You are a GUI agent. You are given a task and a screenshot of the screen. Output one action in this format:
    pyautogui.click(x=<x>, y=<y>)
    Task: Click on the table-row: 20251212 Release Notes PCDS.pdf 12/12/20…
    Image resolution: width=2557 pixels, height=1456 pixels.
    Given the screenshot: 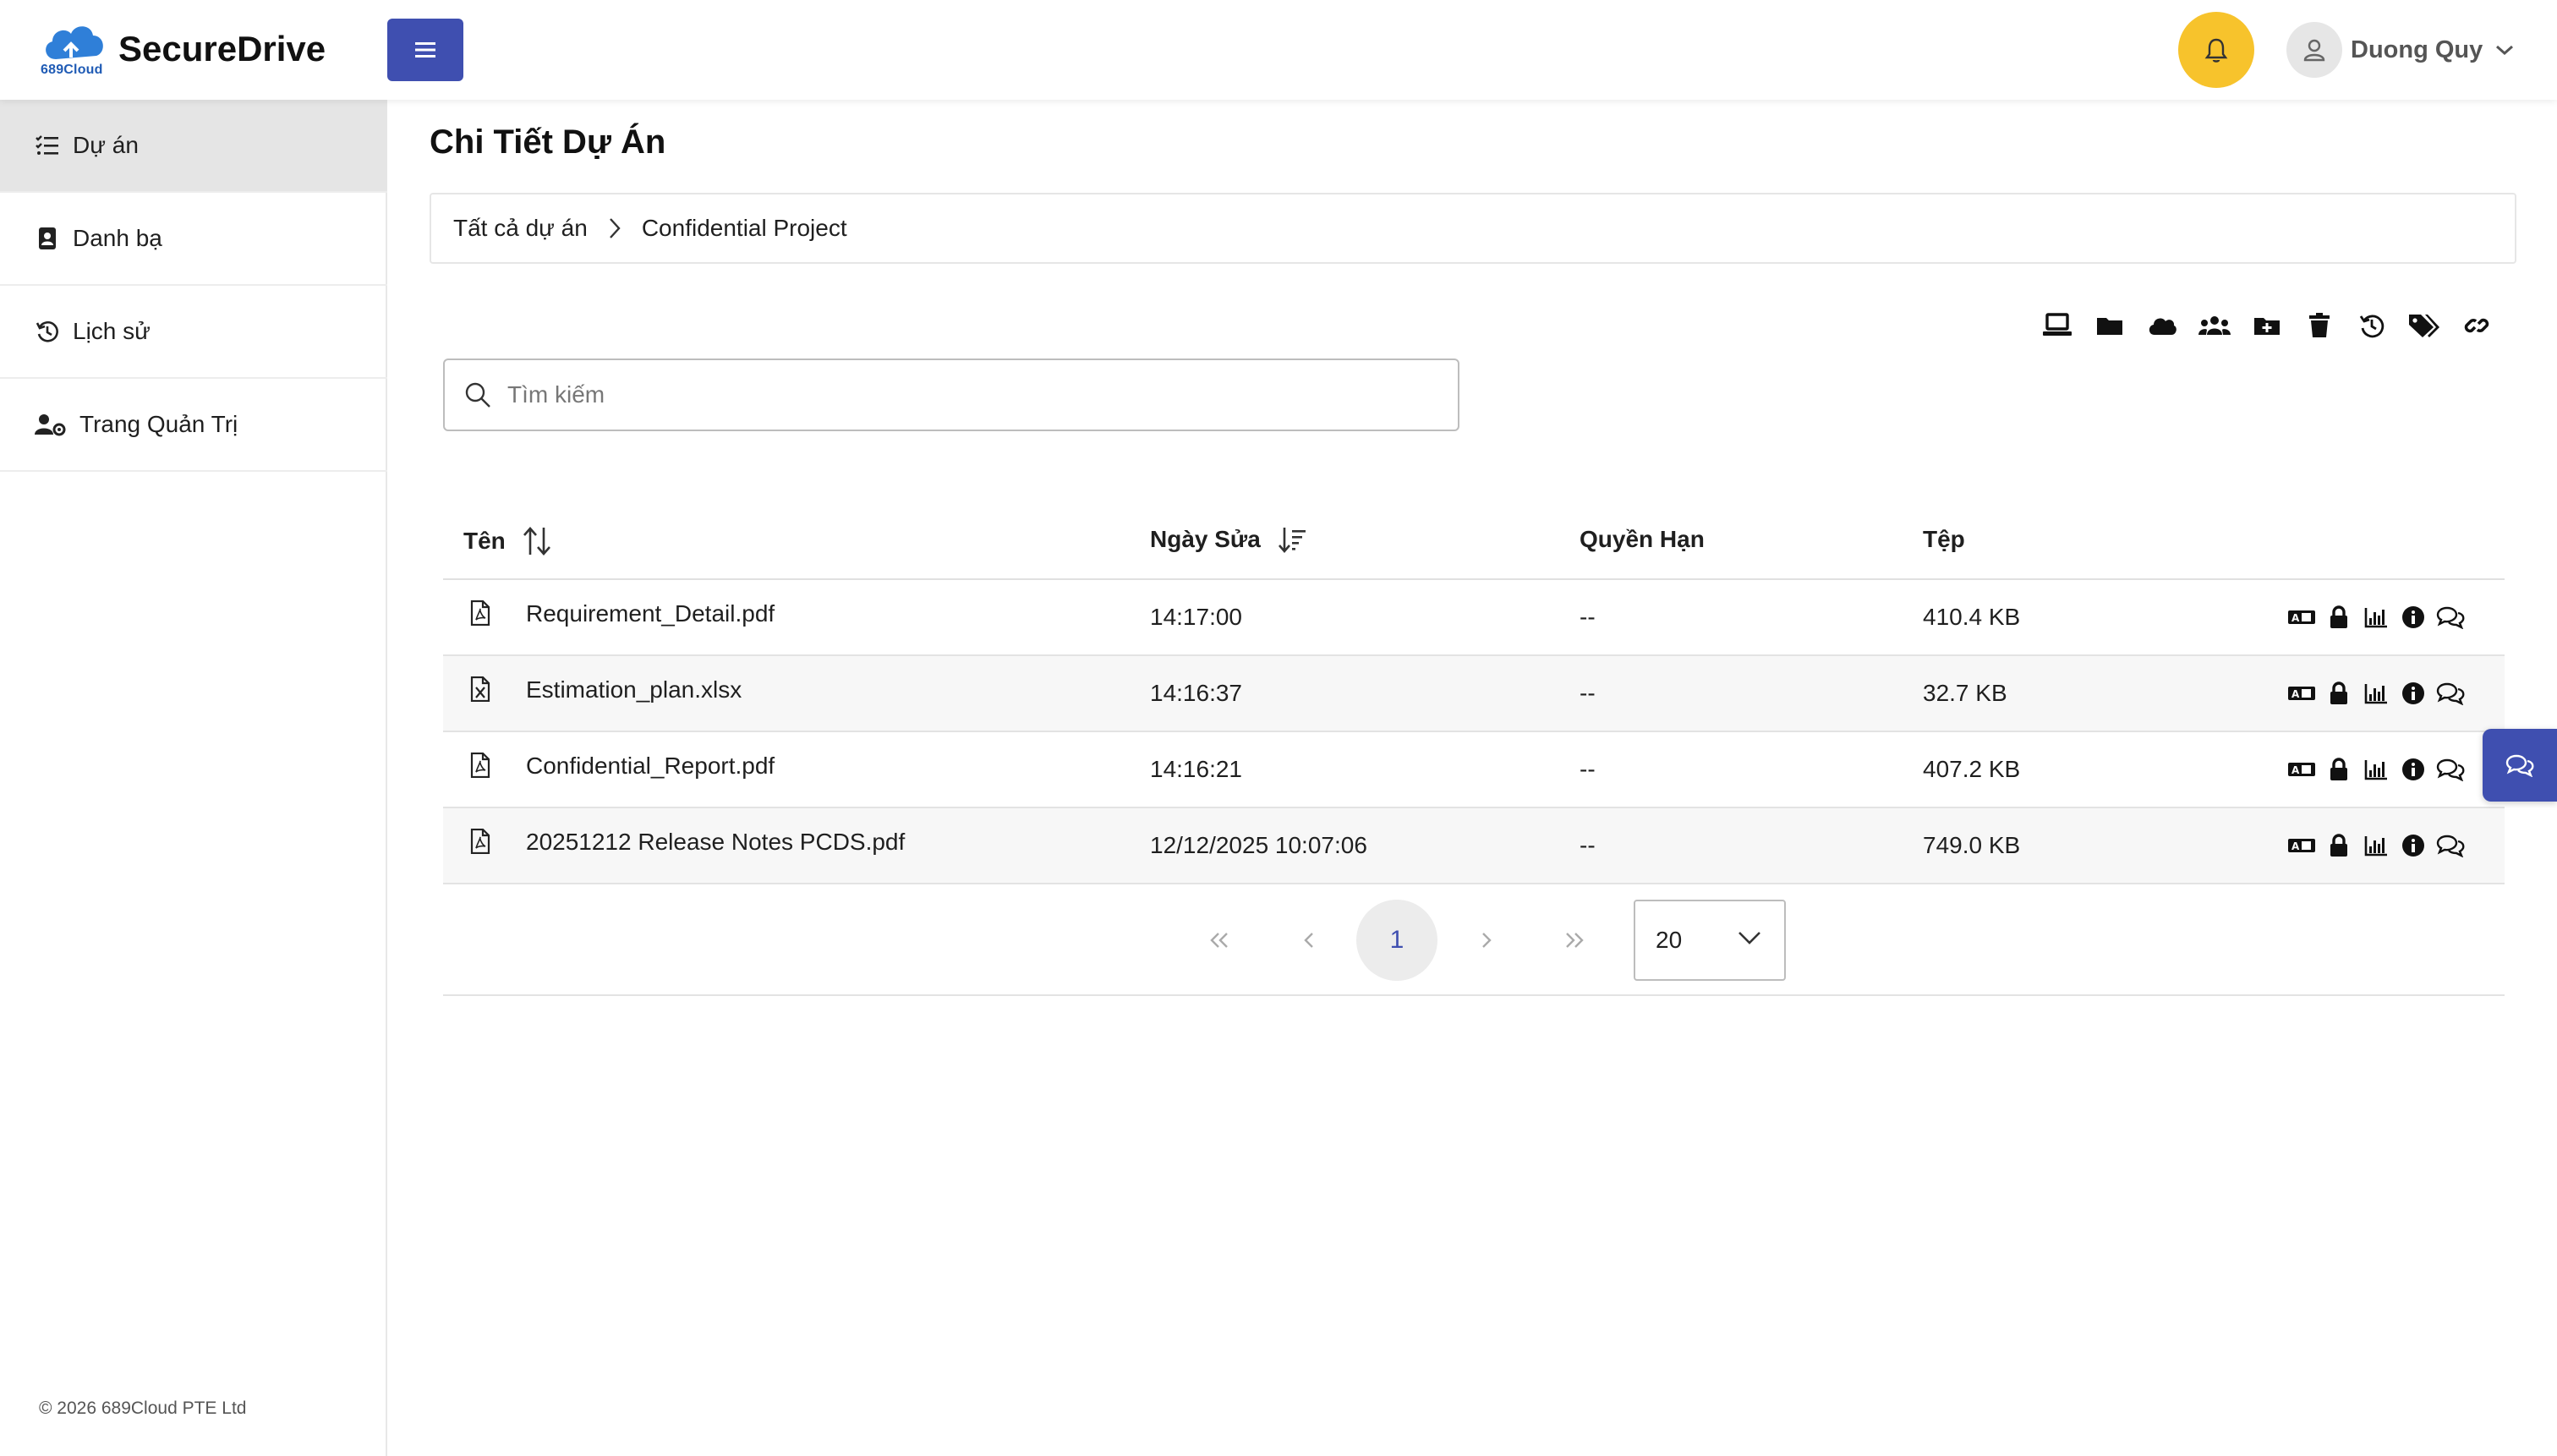 What is the action you would take?
    pyautogui.click(x=1474, y=846)
    